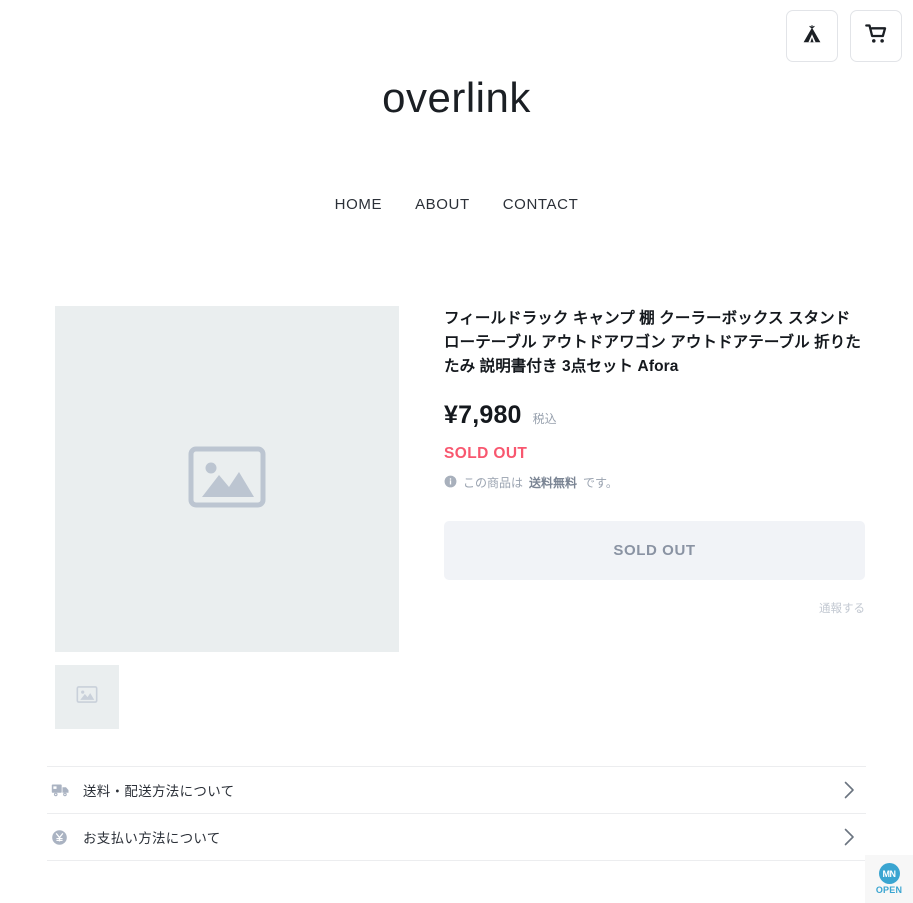 The width and height of the screenshot is (913, 903). What do you see at coordinates (654, 415) in the screenshot?
I see `price-row: ¥7,980 税込` at bounding box center [654, 415].